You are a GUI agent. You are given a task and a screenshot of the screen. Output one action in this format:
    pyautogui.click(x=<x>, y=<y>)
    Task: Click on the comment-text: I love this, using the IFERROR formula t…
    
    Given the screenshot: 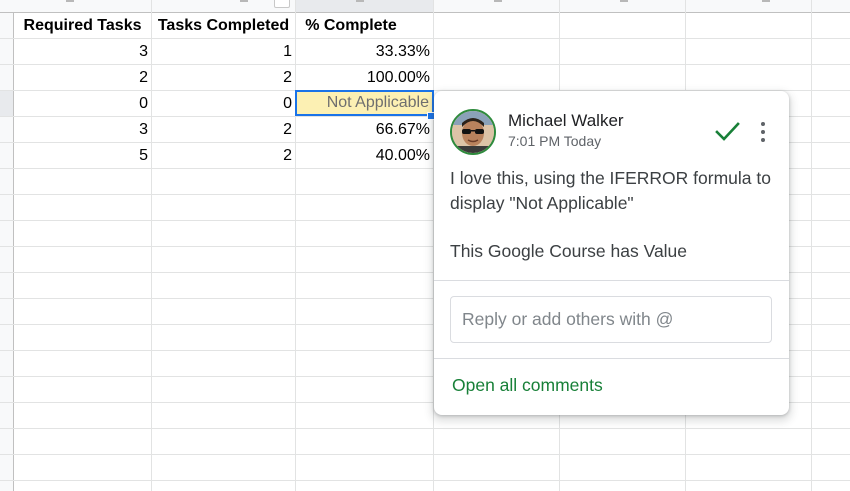 What is the action you would take?
    pyautogui.click(x=610, y=190)
    